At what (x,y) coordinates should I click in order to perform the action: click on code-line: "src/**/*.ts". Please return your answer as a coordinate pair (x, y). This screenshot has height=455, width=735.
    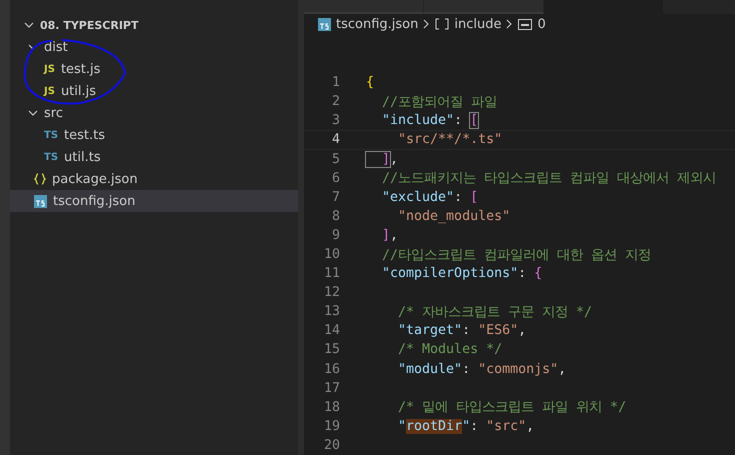
    Looking at the image, I should click on (449, 140).